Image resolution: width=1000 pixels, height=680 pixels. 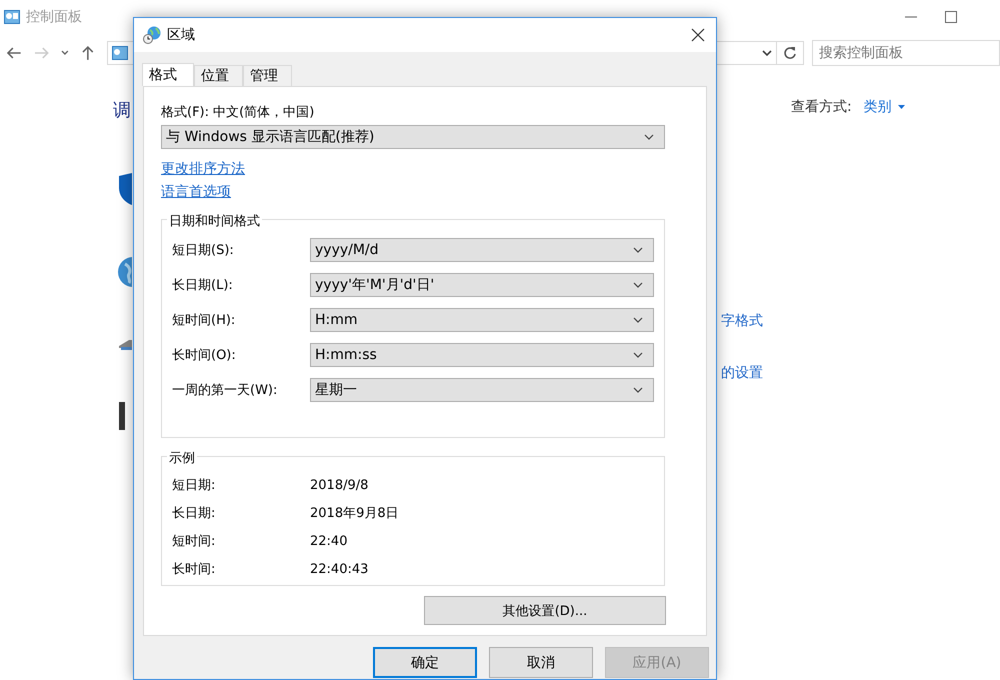 I want to click on dropdown: H:mm:ss, so click(x=482, y=355).